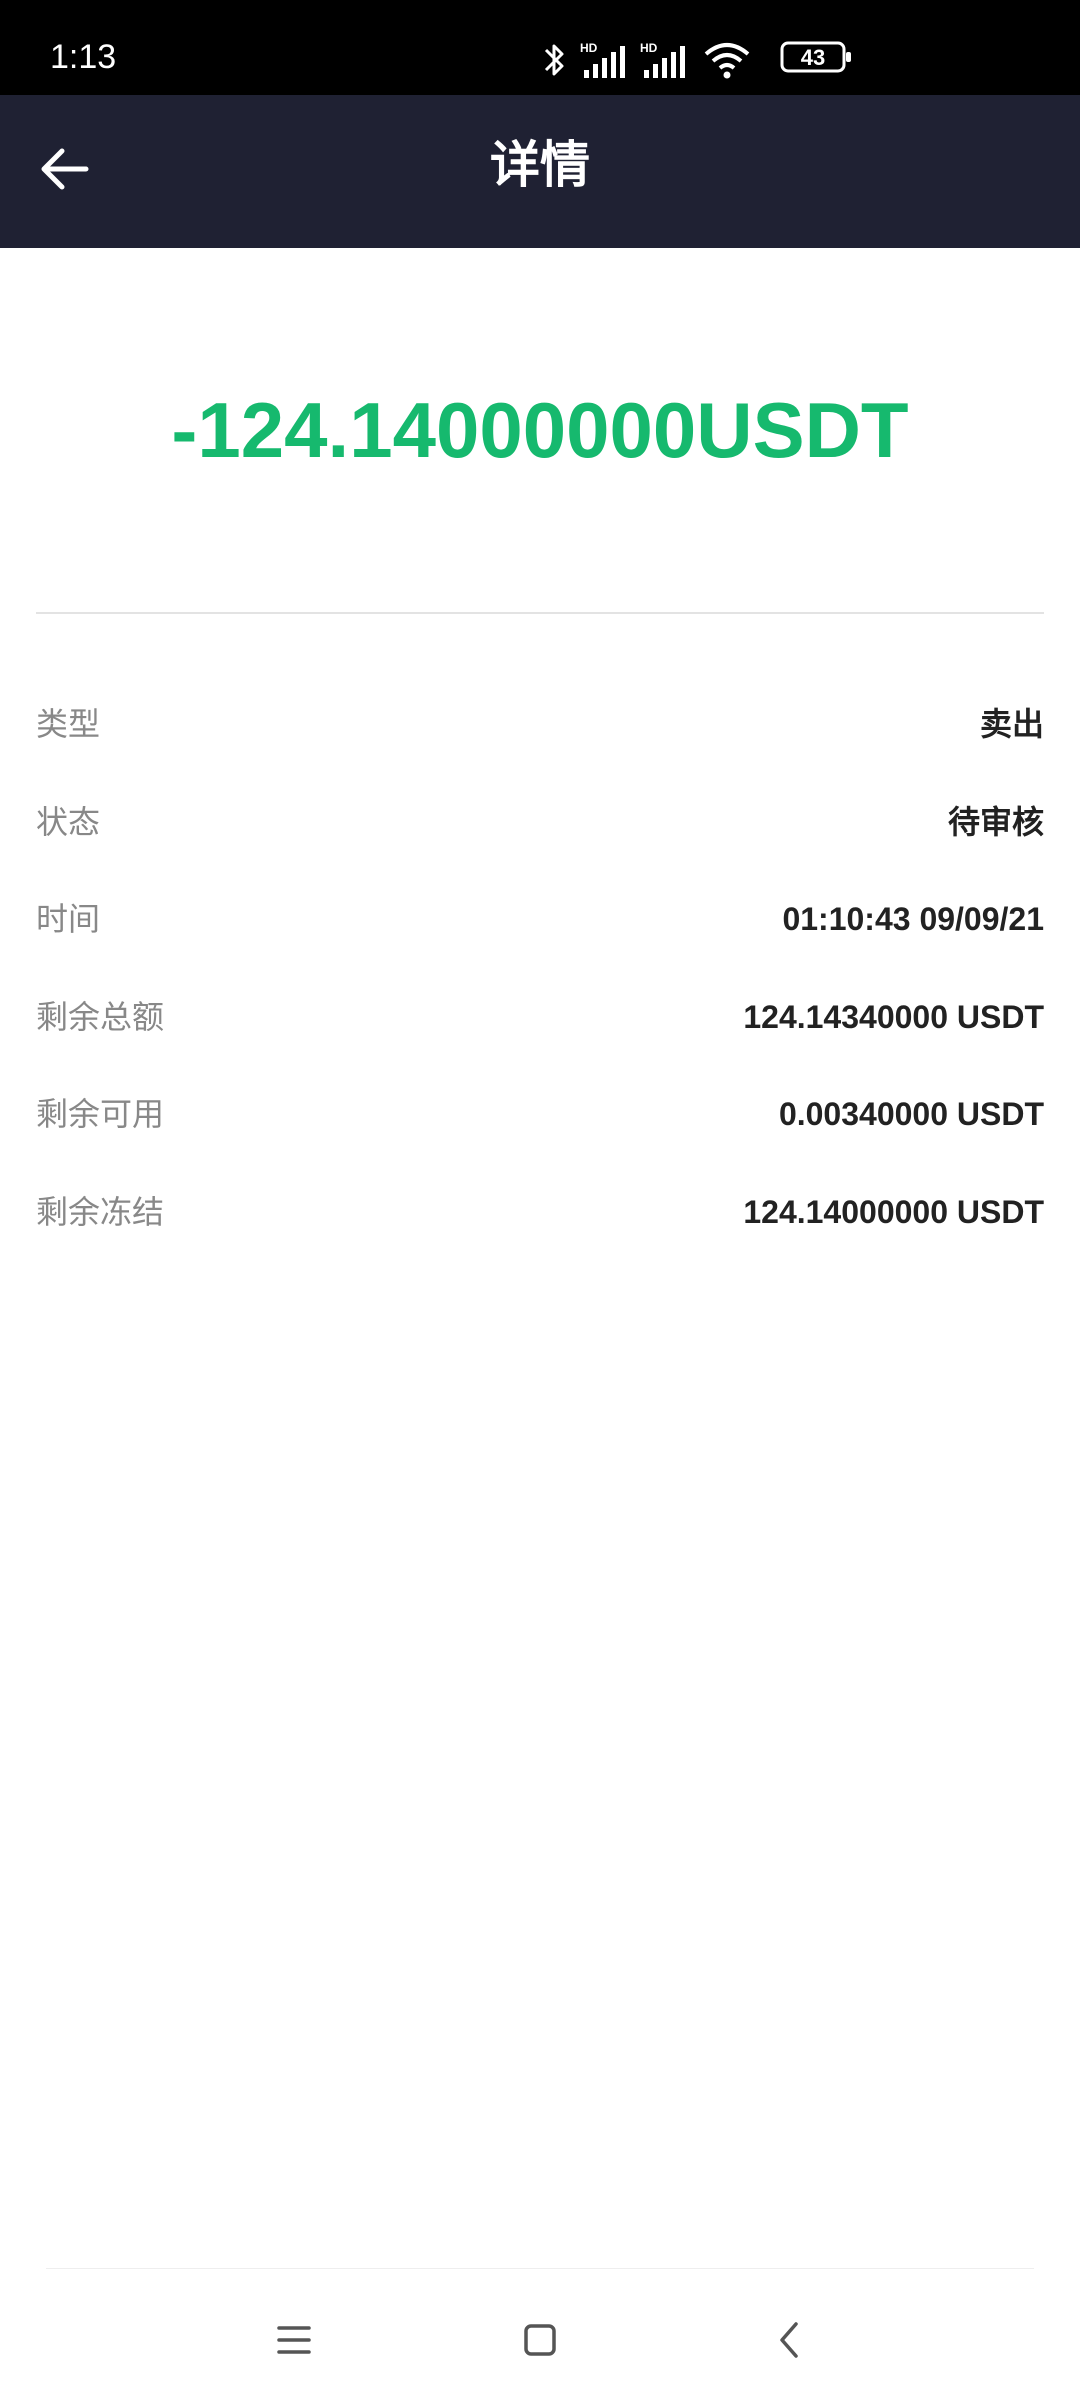 The width and height of the screenshot is (1080, 2400). What do you see at coordinates (893, 1016) in the screenshot?
I see `detail-value: 124.14340000 USDT` at bounding box center [893, 1016].